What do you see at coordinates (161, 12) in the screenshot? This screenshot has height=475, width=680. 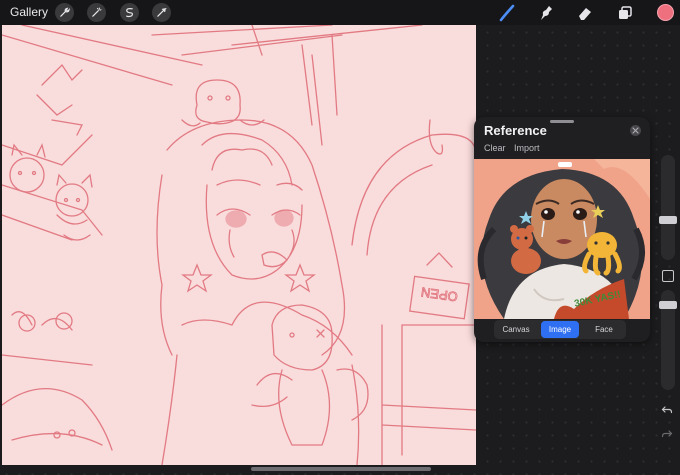 I see `transform-icon` at bounding box center [161, 12].